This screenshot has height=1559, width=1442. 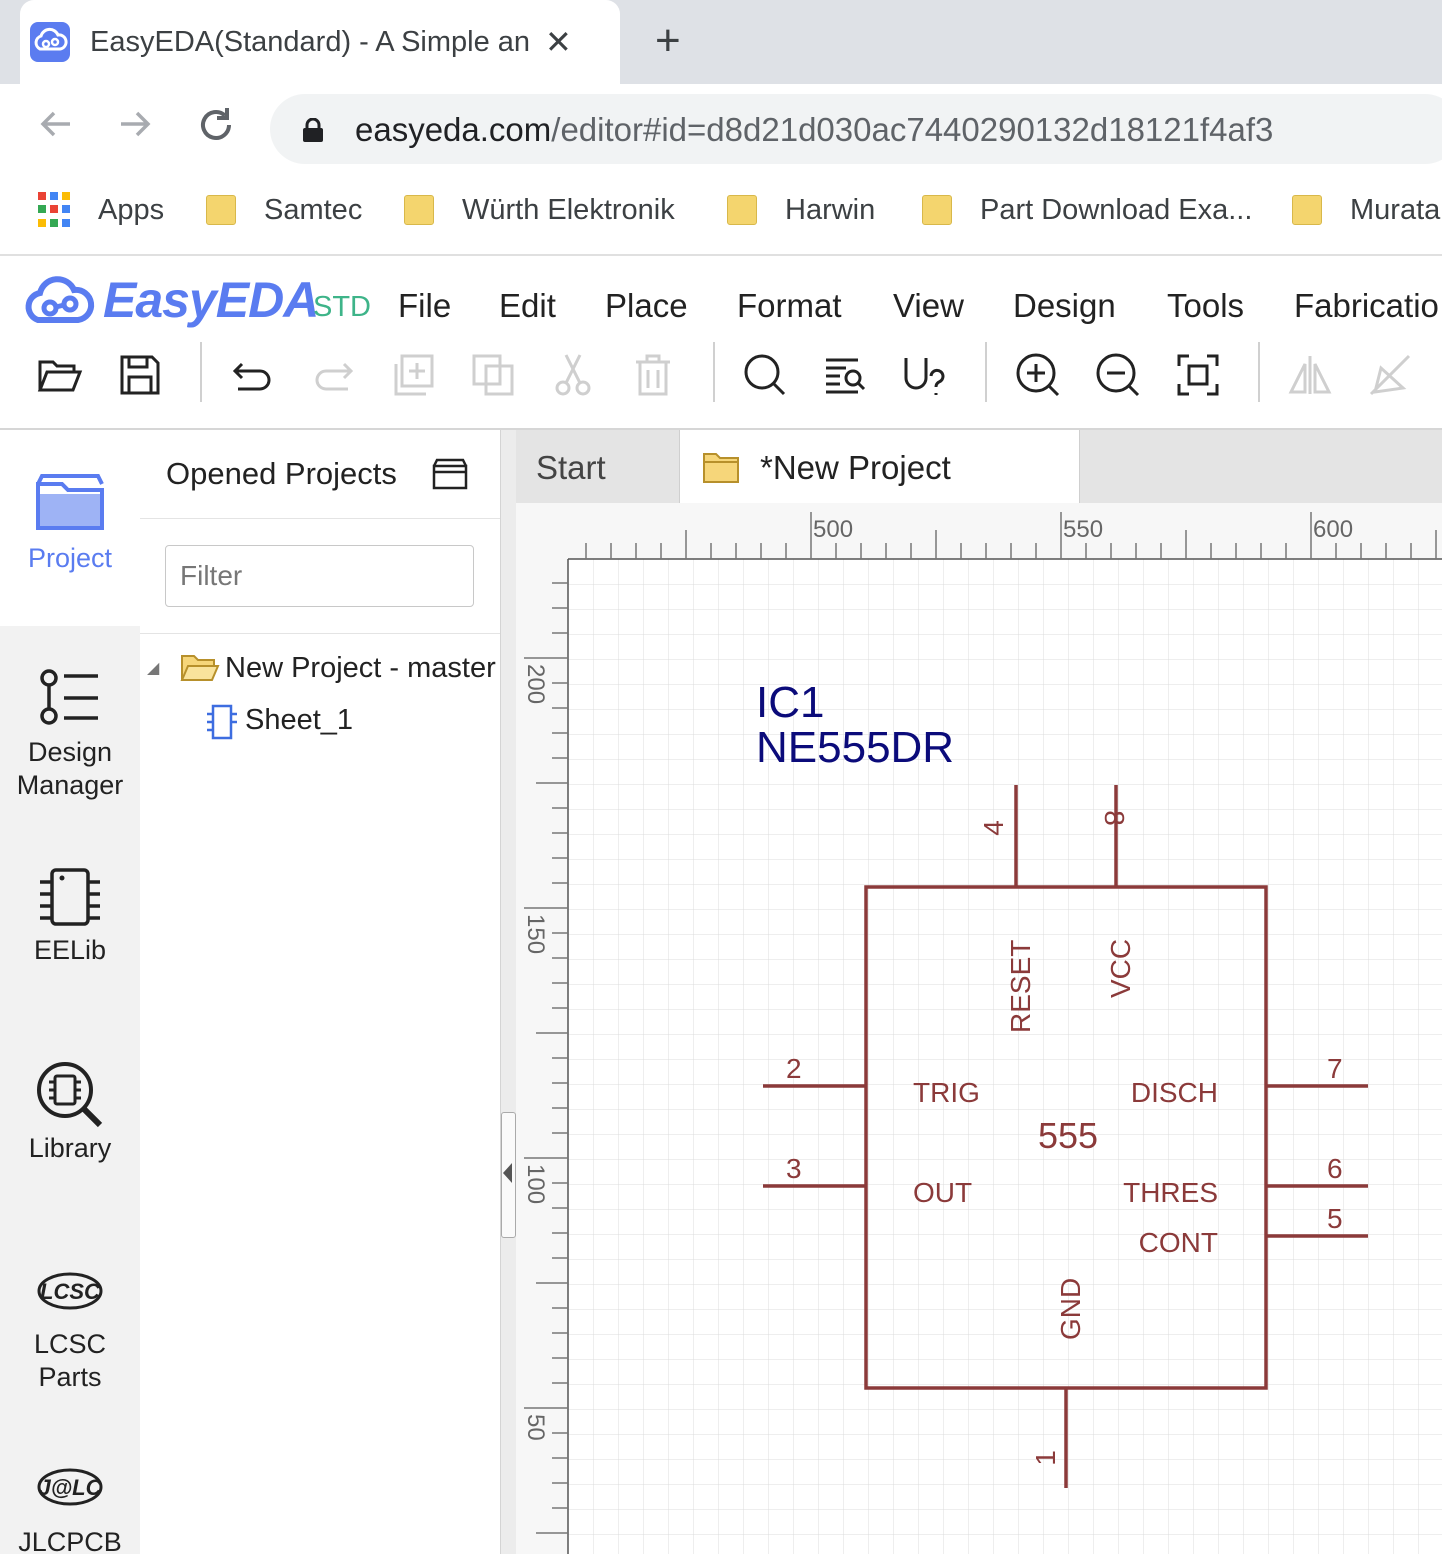 What do you see at coordinates (1045, 1458) in the screenshot?
I see `pin-number: 1` at bounding box center [1045, 1458].